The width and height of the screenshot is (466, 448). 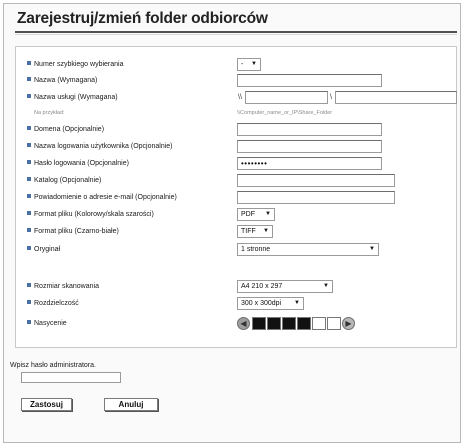 What do you see at coordinates (348, 323) in the screenshot?
I see `saturation-increase-icon: ▶` at bounding box center [348, 323].